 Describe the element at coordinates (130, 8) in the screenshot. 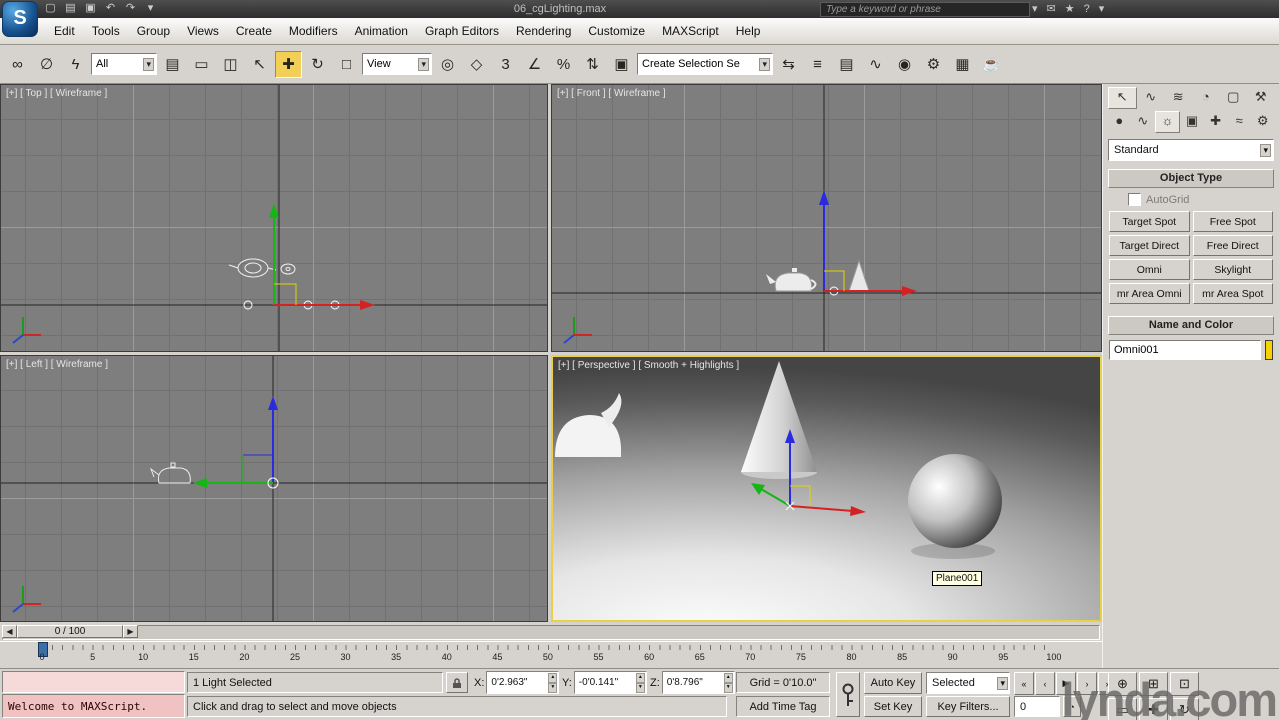

I see `redo-icon: ↷` at that location.